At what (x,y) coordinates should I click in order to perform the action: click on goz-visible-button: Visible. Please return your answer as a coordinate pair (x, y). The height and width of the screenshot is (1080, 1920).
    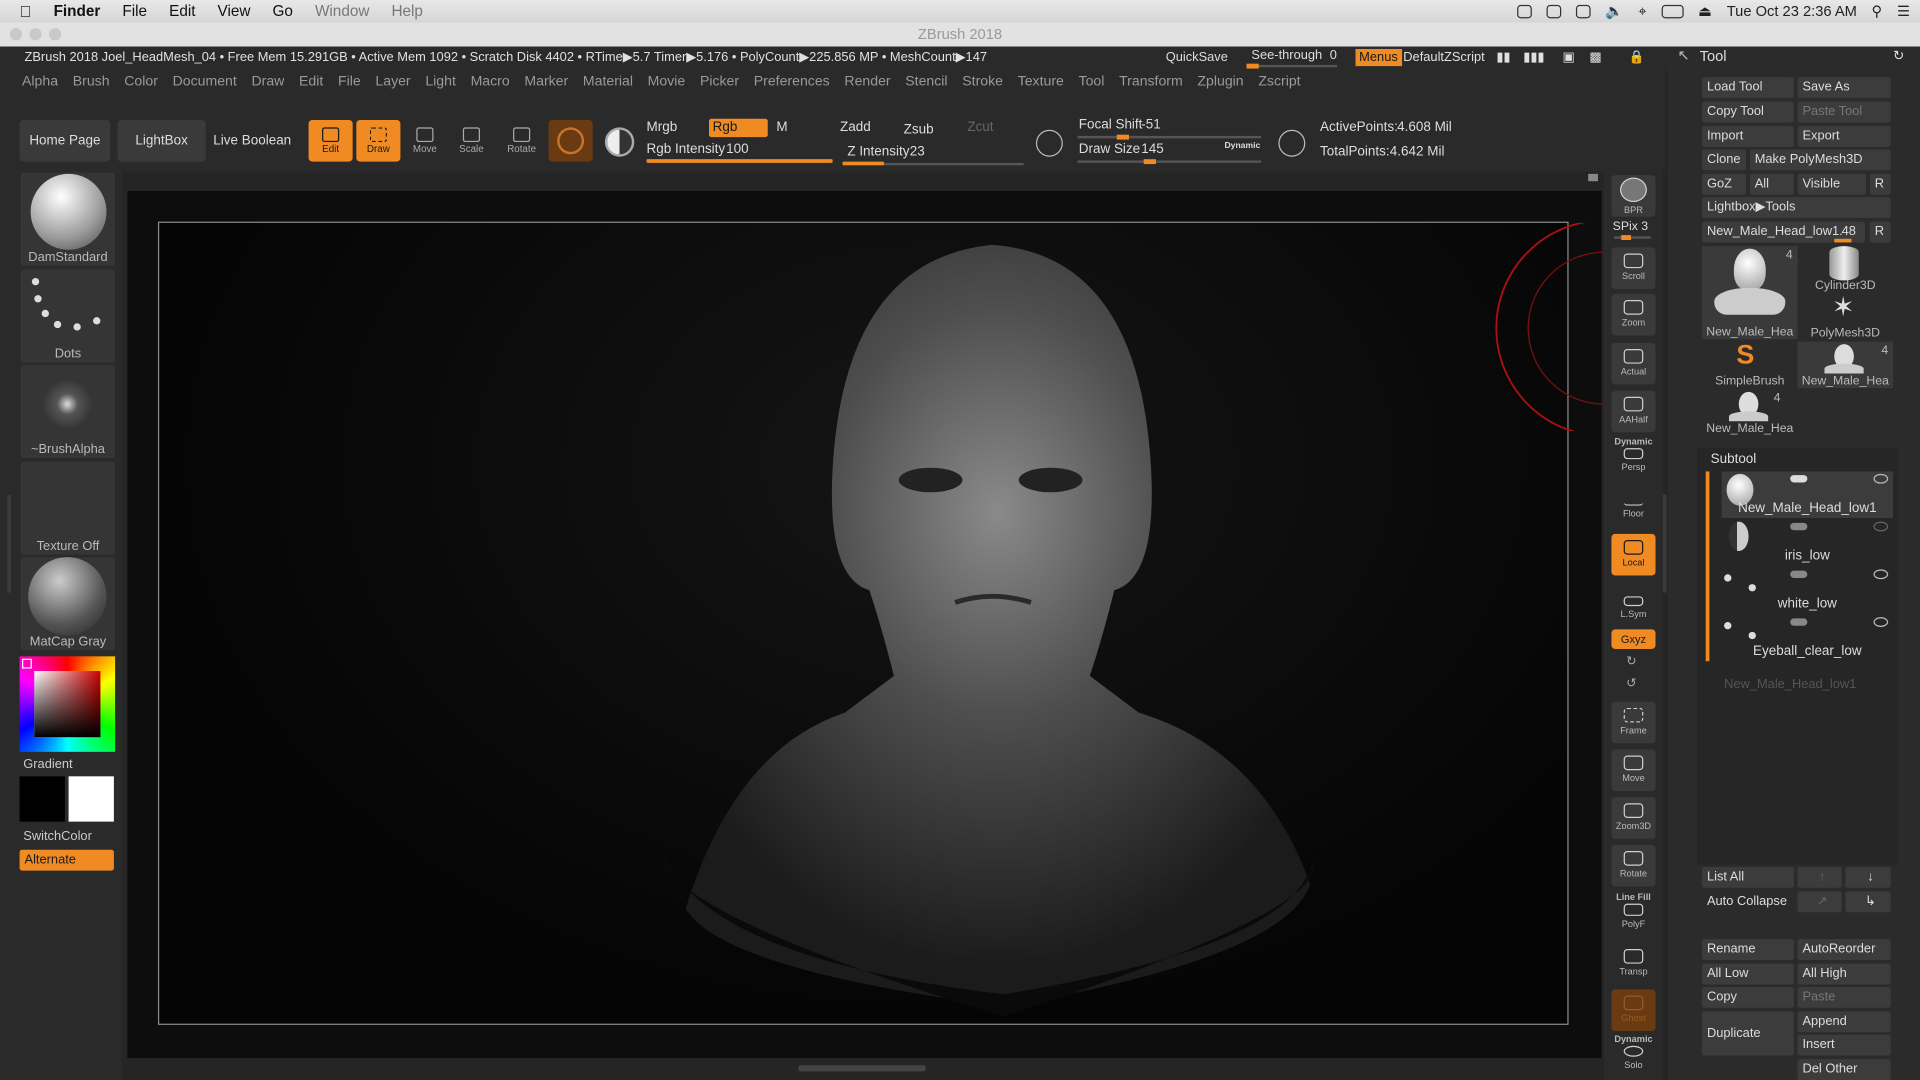
    Looking at the image, I should click on (1832, 184).